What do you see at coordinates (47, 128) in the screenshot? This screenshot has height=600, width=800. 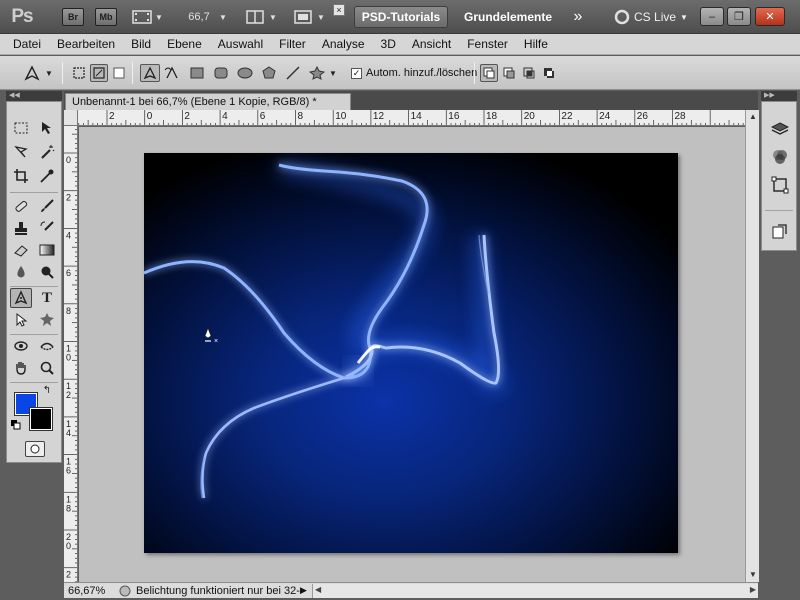 I see `move-tool` at bounding box center [47, 128].